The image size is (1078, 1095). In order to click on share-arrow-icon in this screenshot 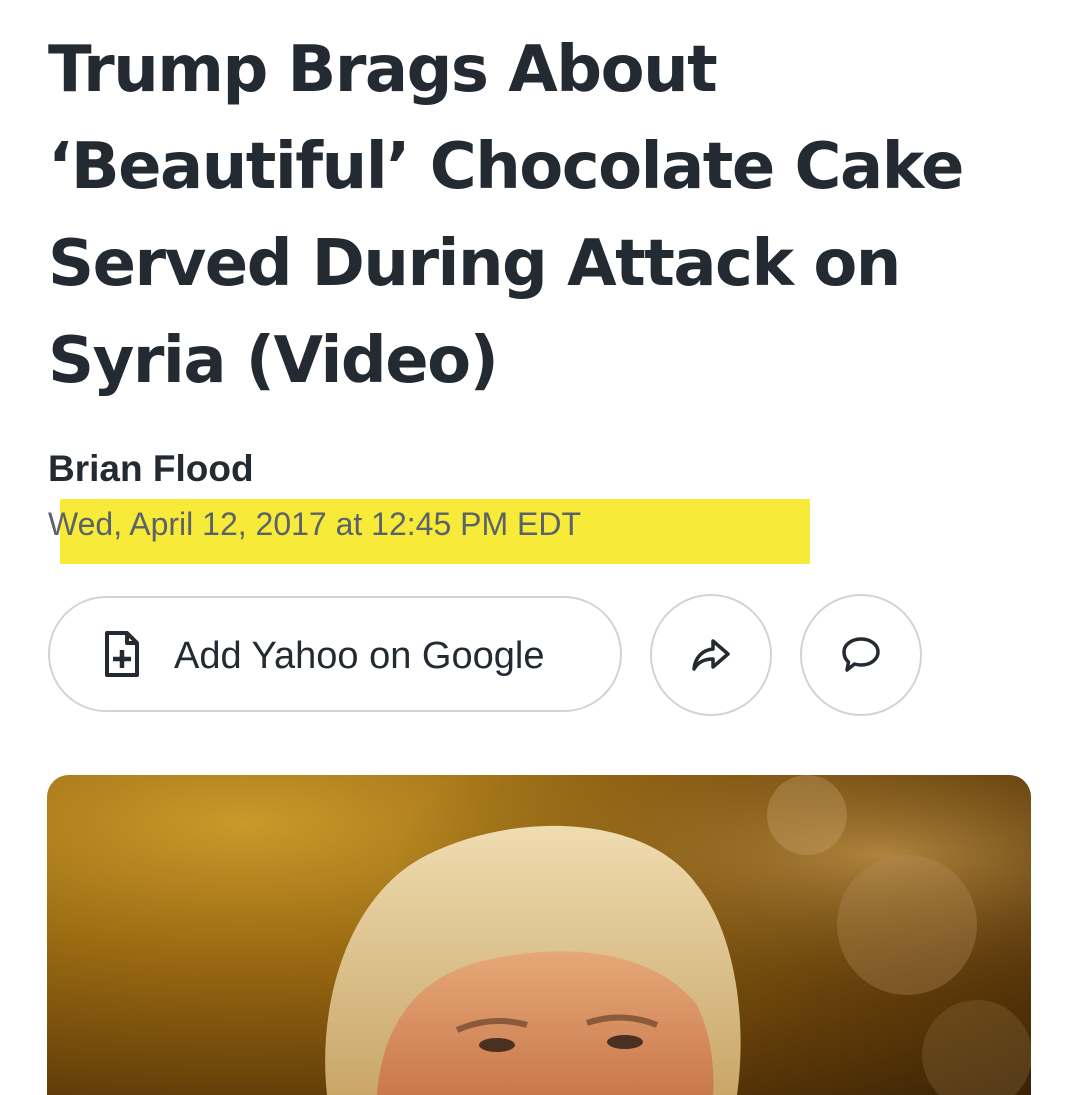, I will do `click(711, 655)`.